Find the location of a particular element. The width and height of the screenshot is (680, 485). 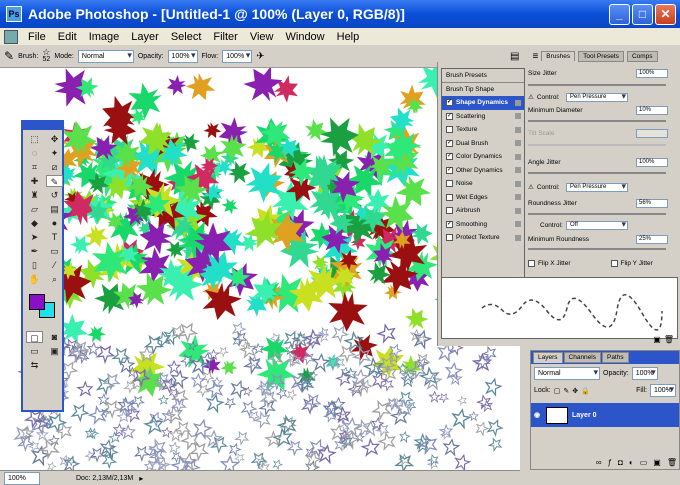

control3-select: Off is located at coordinates (597, 225).